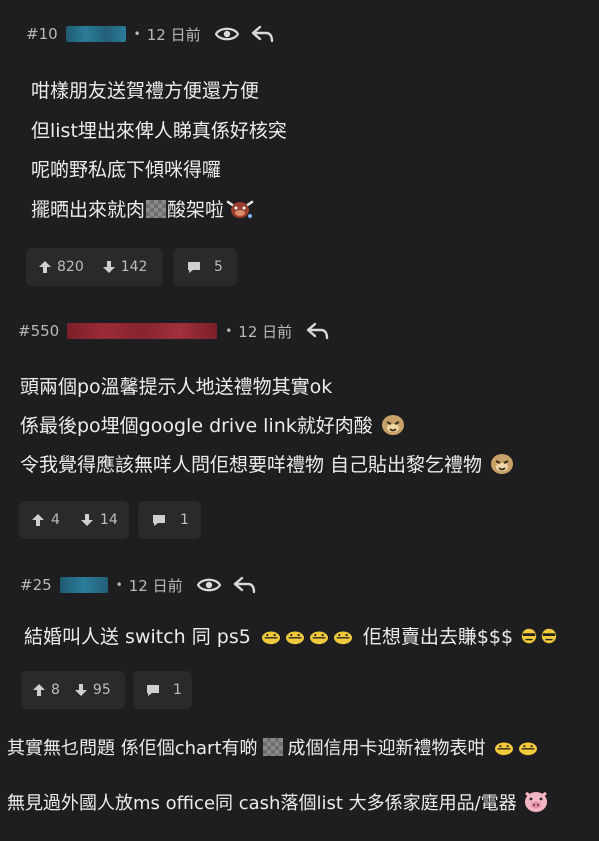 The width and height of the screenshot is (599, 841). I want to click on post-line-text: 係最後po埋個google drive link就好肉酸, so click(196, 426).